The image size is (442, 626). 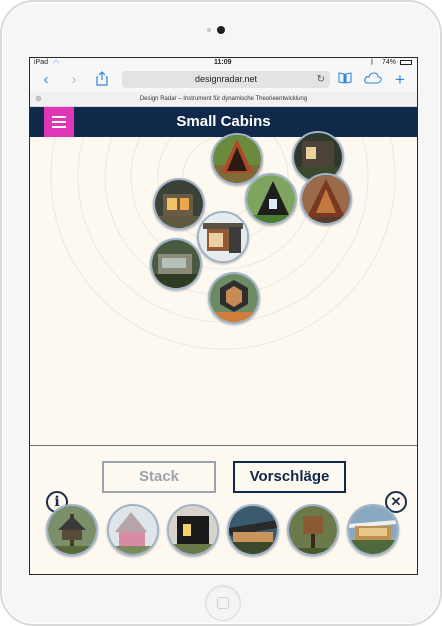 What do you see at coordinates (221, 30) in the screenshot?
I see `front-camera` at bounding box center [221, 30].